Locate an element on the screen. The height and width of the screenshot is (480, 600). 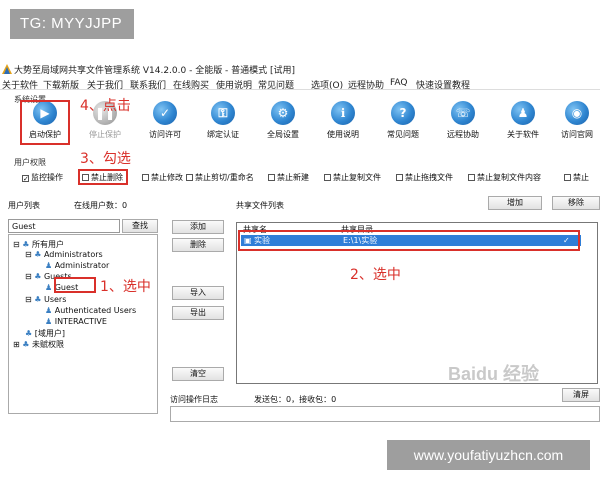
perm-no-cut-rename-label: 禁止剪切/重命名 is located at coordinates (224, 177).